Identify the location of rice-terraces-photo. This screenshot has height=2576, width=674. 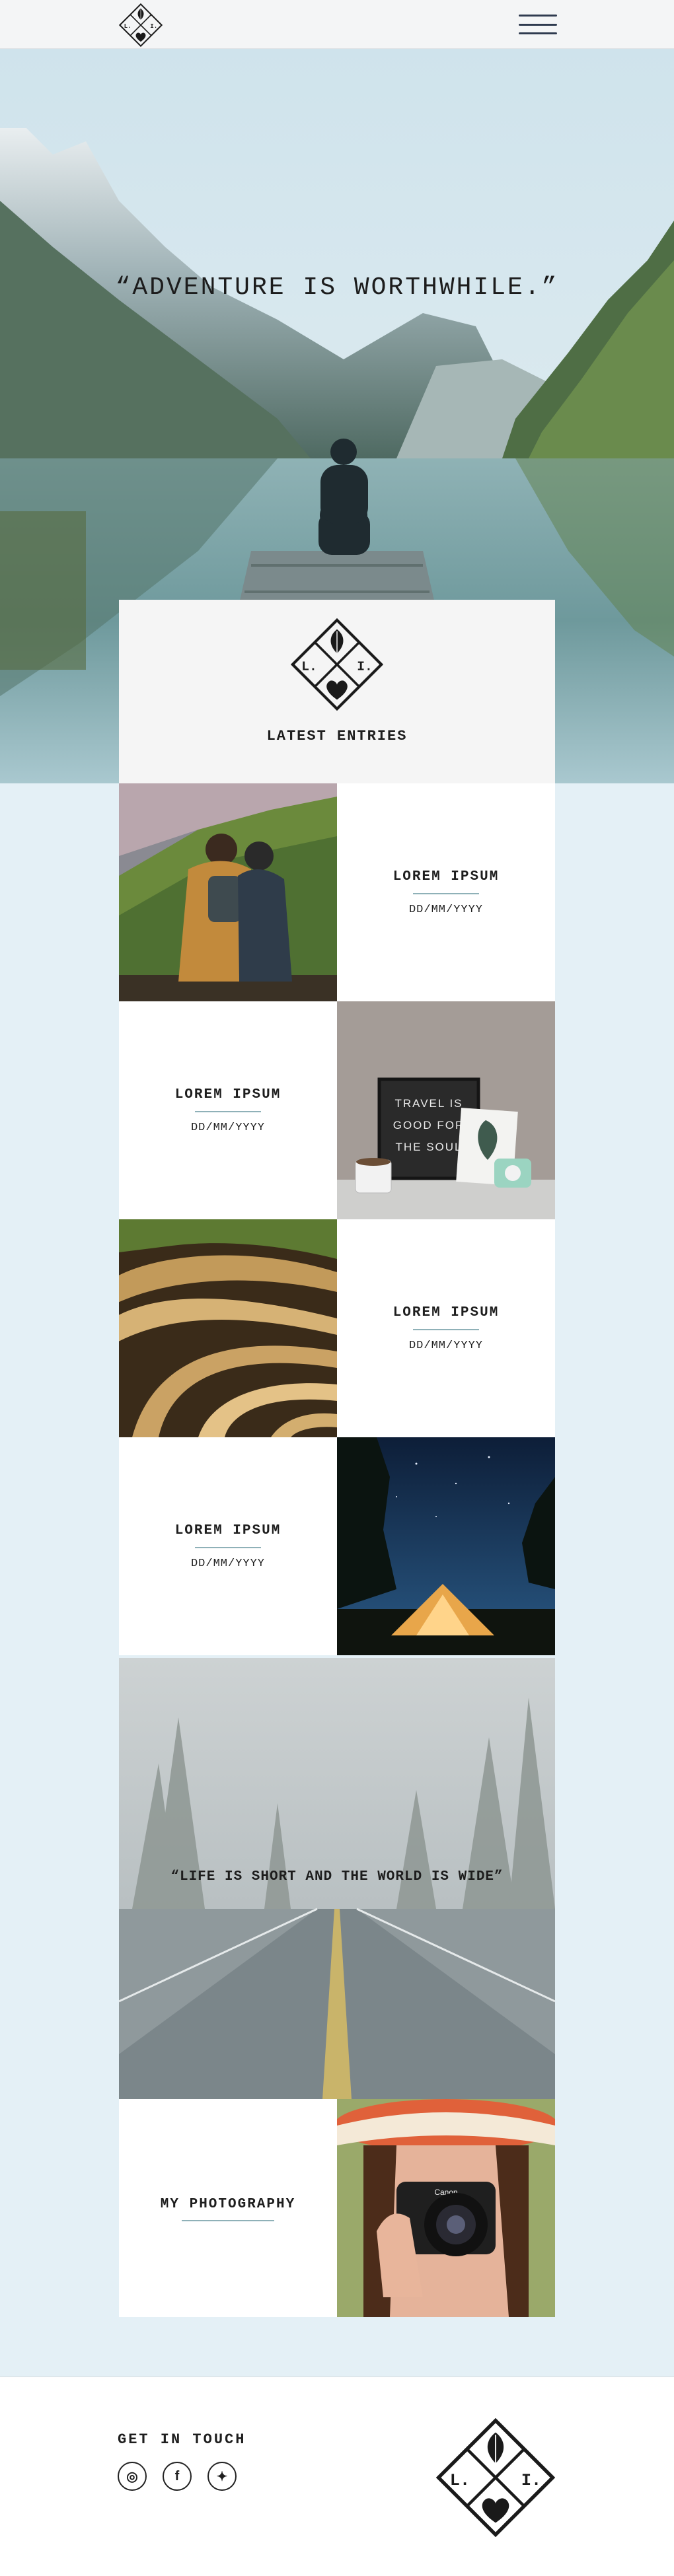
(228, 1328).